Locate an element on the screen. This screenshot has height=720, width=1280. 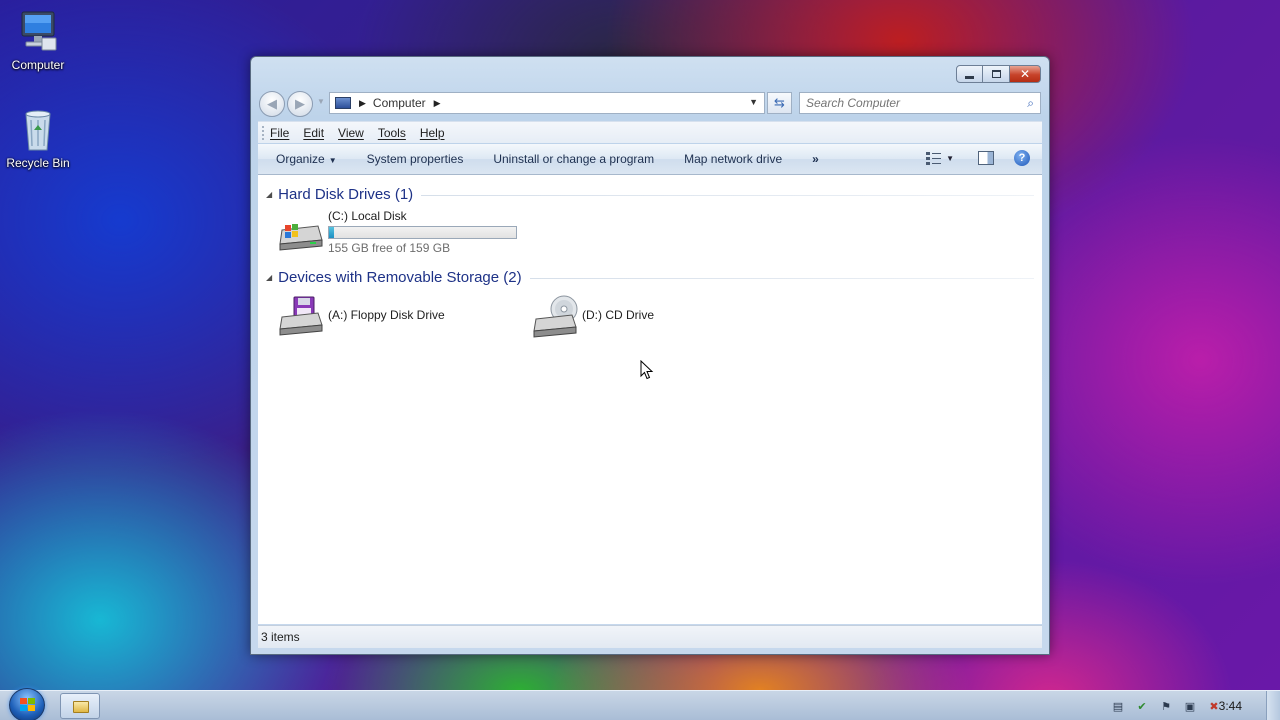
map-network-drive-button: Map network drive is located at coordinates (733, 159).